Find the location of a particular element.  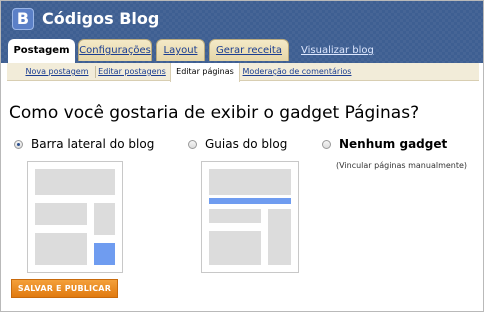

tab-postagem: Postagem is located at coordinates (41, 51).